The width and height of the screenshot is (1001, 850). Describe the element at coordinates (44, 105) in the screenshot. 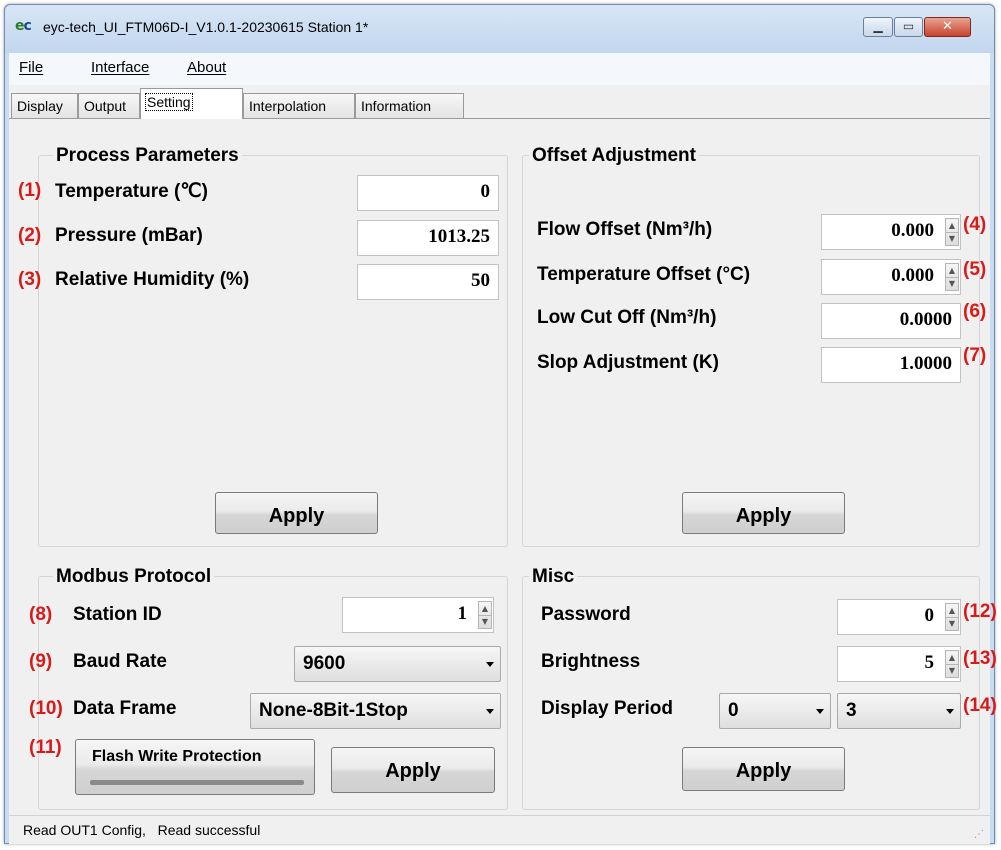

I see `tab-display: Display` at that location.